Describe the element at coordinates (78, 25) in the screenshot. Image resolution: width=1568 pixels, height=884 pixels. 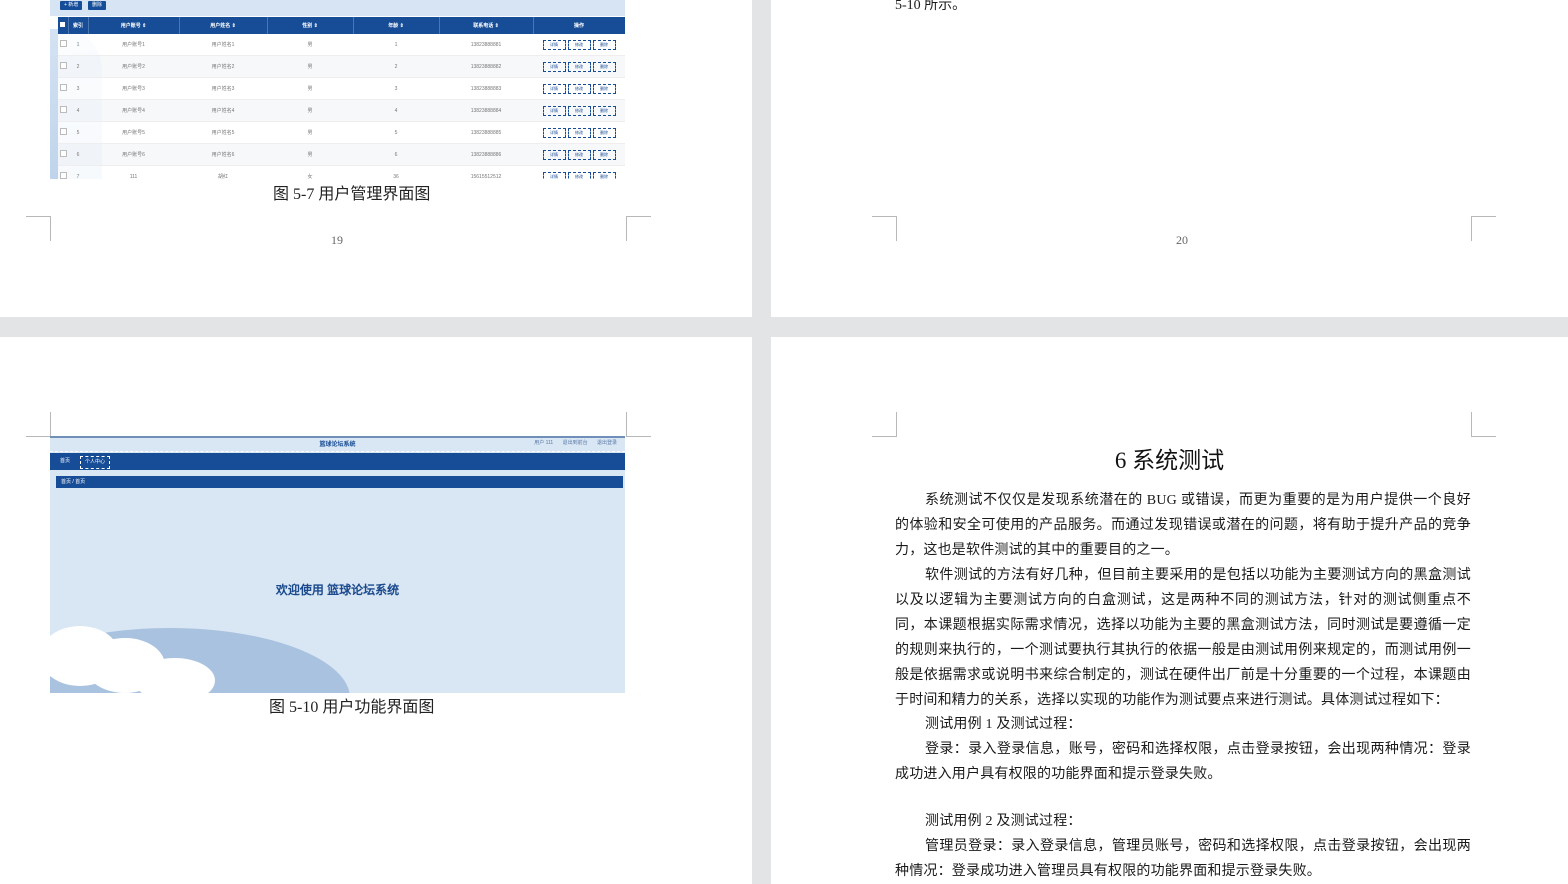
I see `column-header: 索引` at that location.